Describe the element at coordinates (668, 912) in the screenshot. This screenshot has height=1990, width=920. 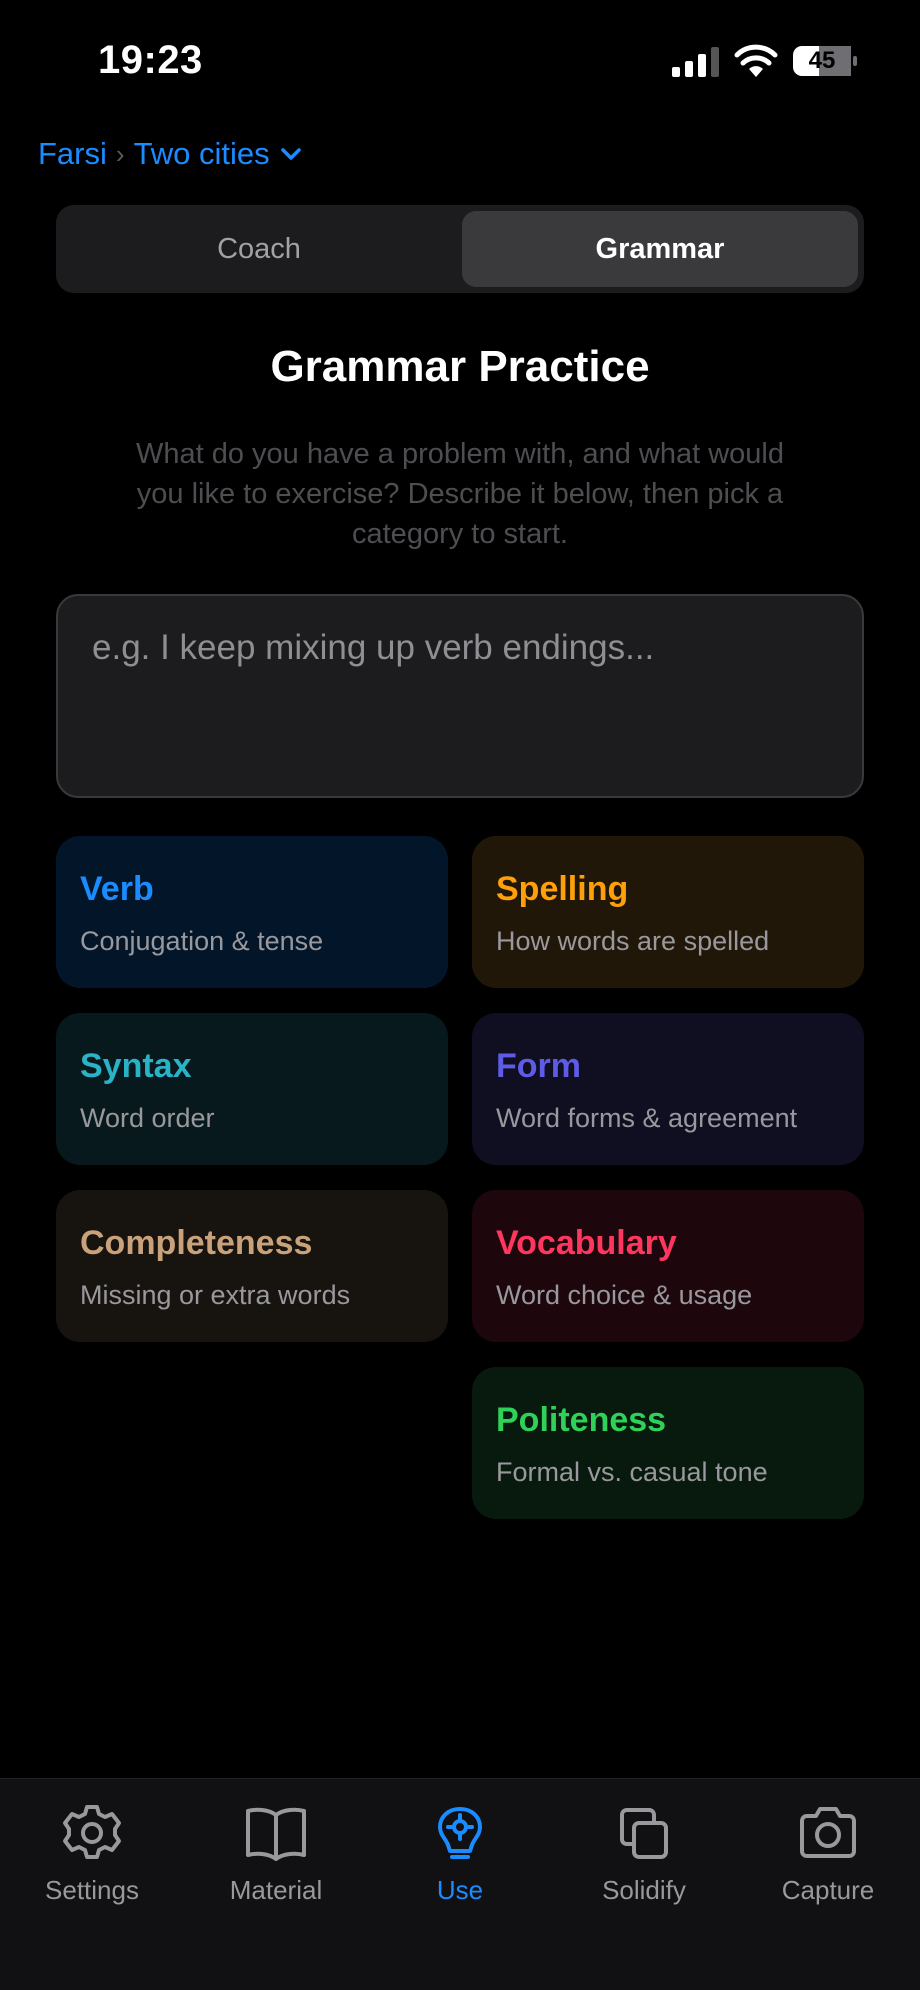
I see `category-card-spelling: Spelling How words are spelled` at that location.